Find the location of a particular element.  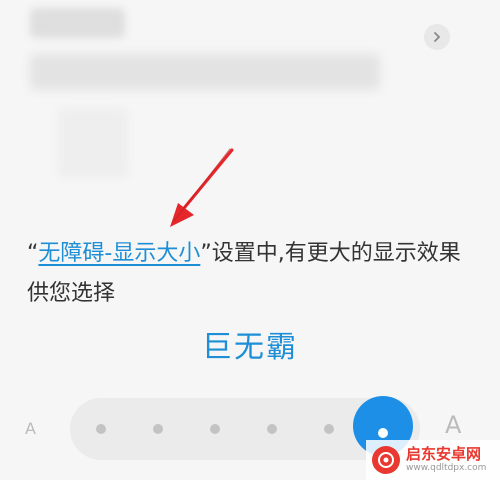

blurred-title is located at coordinates (77, 23).